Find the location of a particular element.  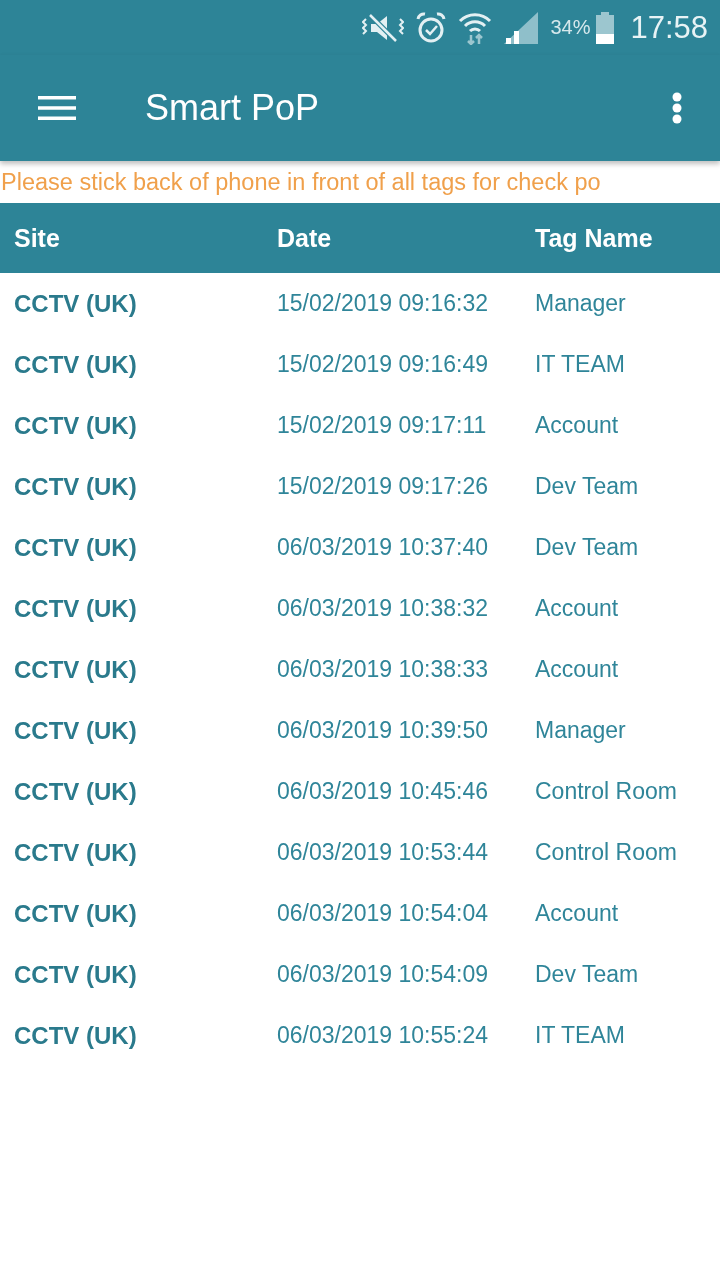

menu-icon is located at coordinates (57, 108).